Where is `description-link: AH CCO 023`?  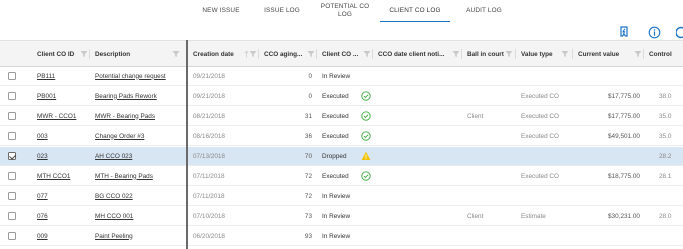 description-link: AH CCO 023 is located at coordinates (137, 156).